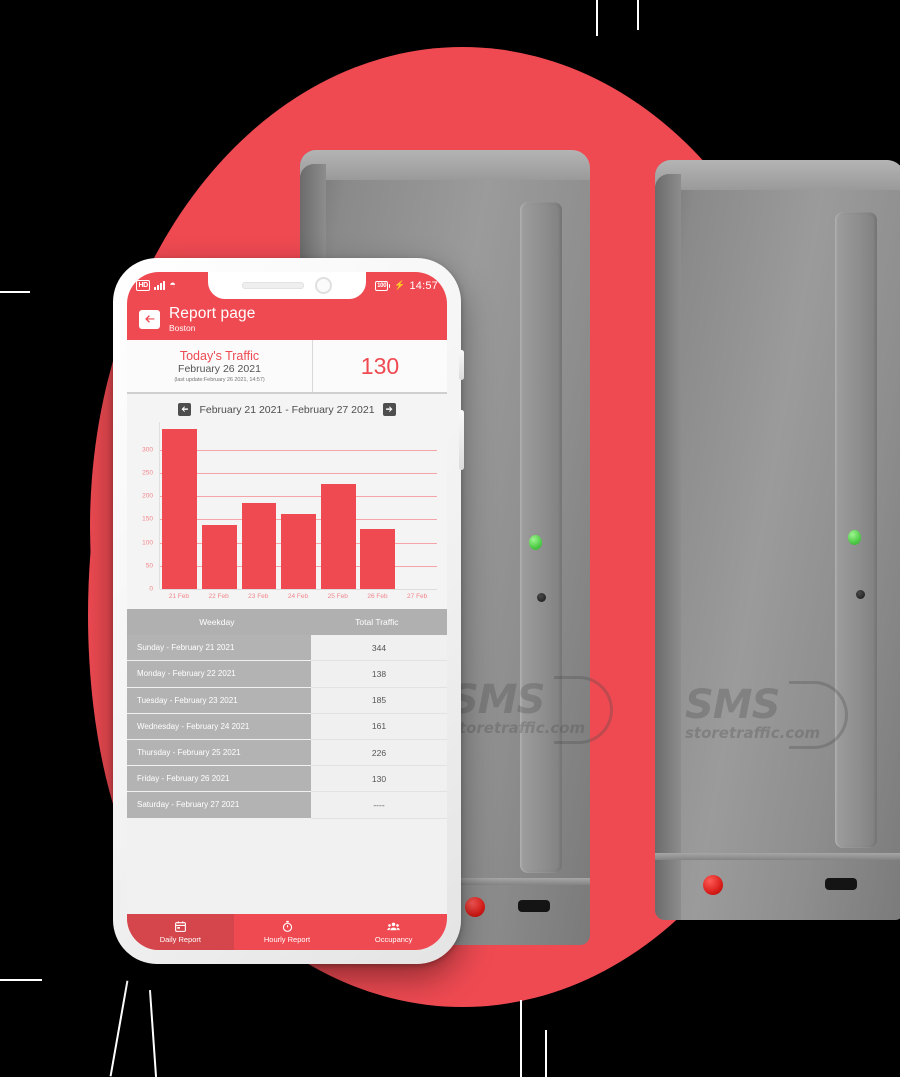 This screenshot has height=1077, width=900. I want to click on chart-y-tick-label: 250, so click(147, 473).